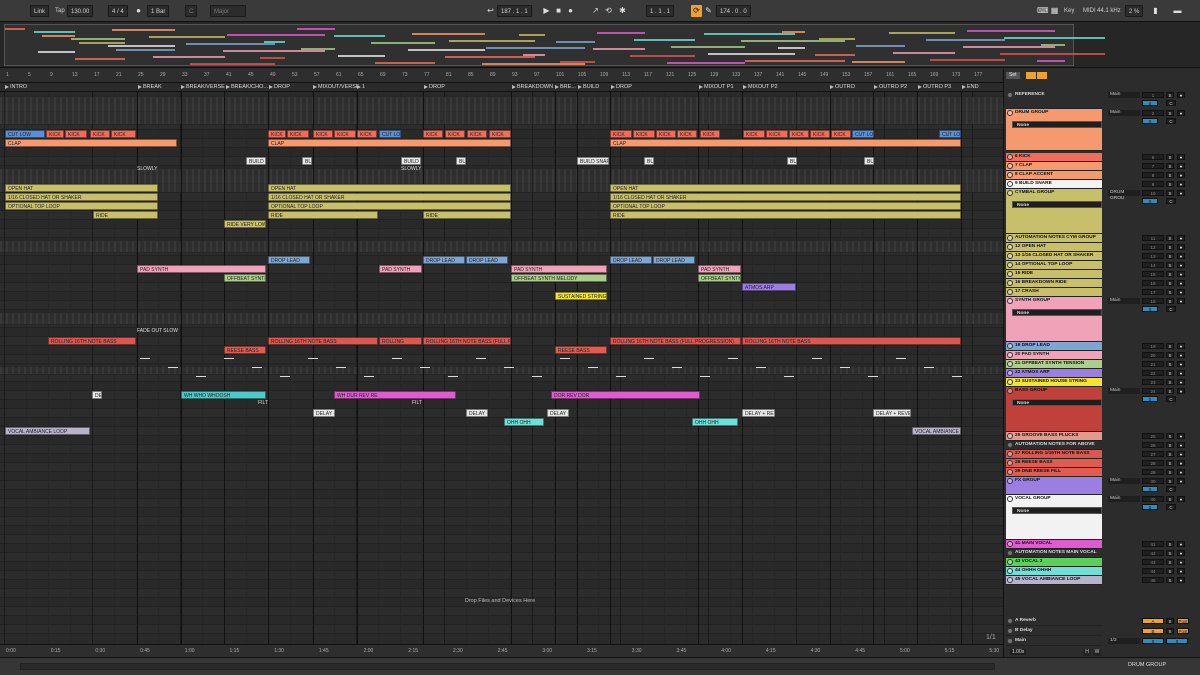  I want to click on arrangement-overview, so click(600, 45).